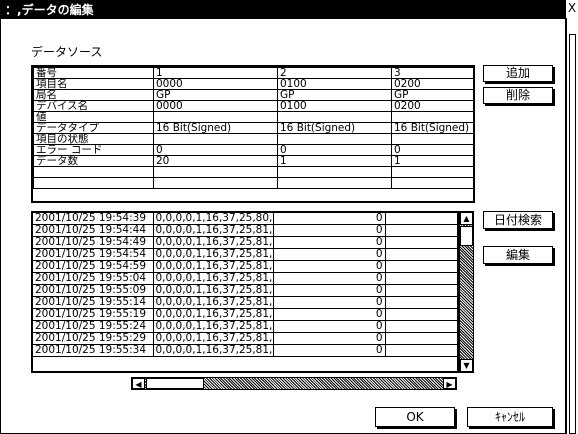 The width and height of the screenshot is (578, 434). Describe the element at coordinates (138, 383) in the screenshot. I see `left-arrow-icon: ◀` at that location.